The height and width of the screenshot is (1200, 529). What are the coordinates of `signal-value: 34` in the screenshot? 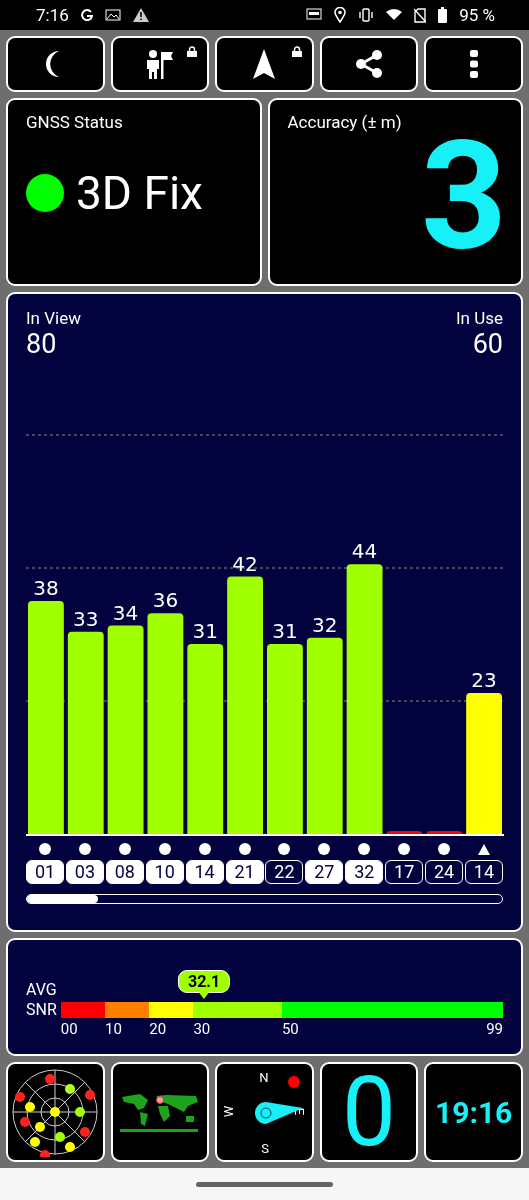 It's located at (125, 612).